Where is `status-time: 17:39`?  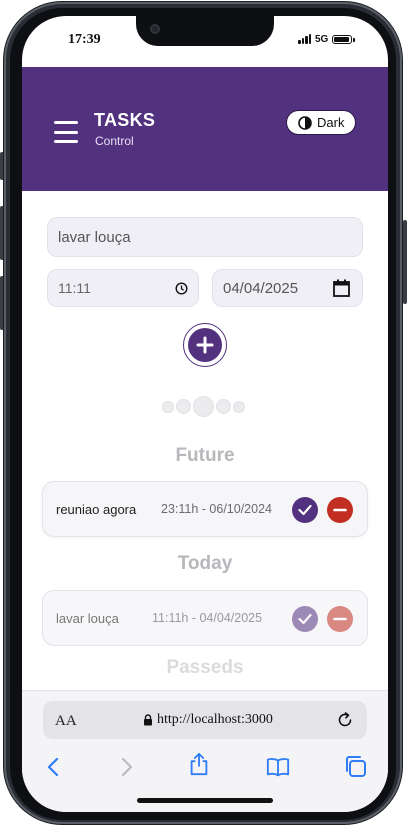 status-time: 17:39 is located at coordinates (84, 39).